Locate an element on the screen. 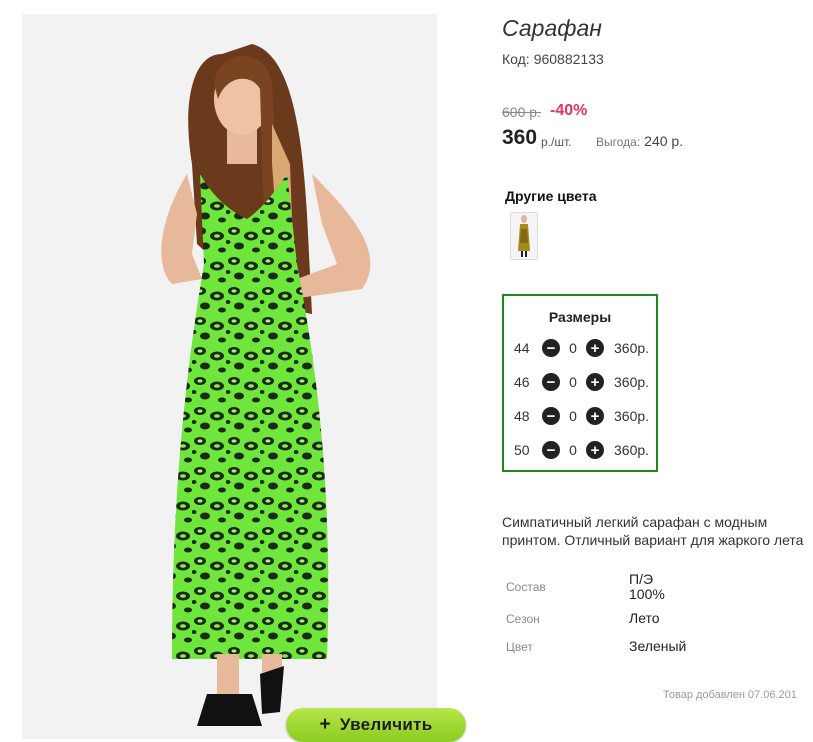 This screenshot has height=742, width=813. added-date-value: 07.06.201 is located at coordinates (772, 695).